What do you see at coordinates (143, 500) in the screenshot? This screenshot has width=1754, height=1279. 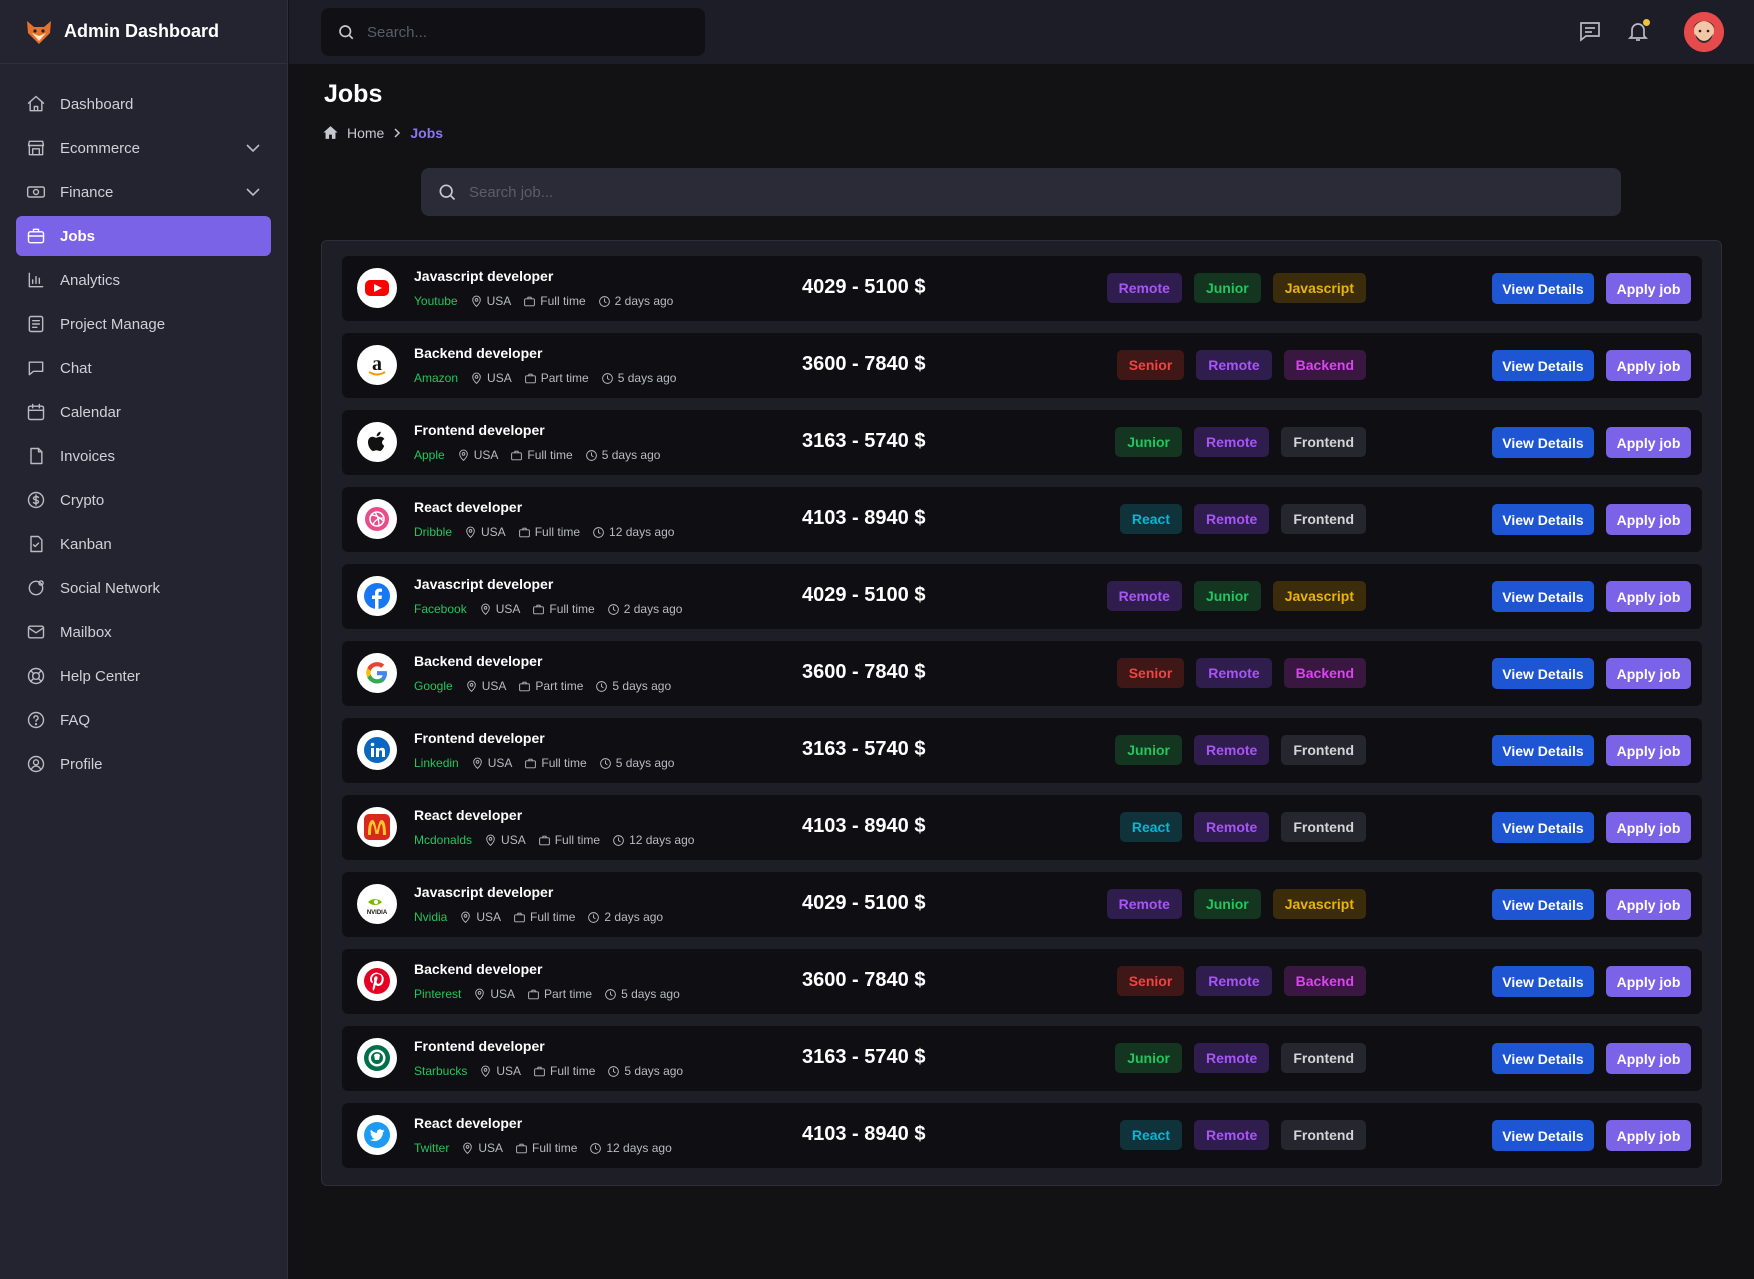 I see `sidebar-item-crypto: Crypto` at bounding box center [143, 500].